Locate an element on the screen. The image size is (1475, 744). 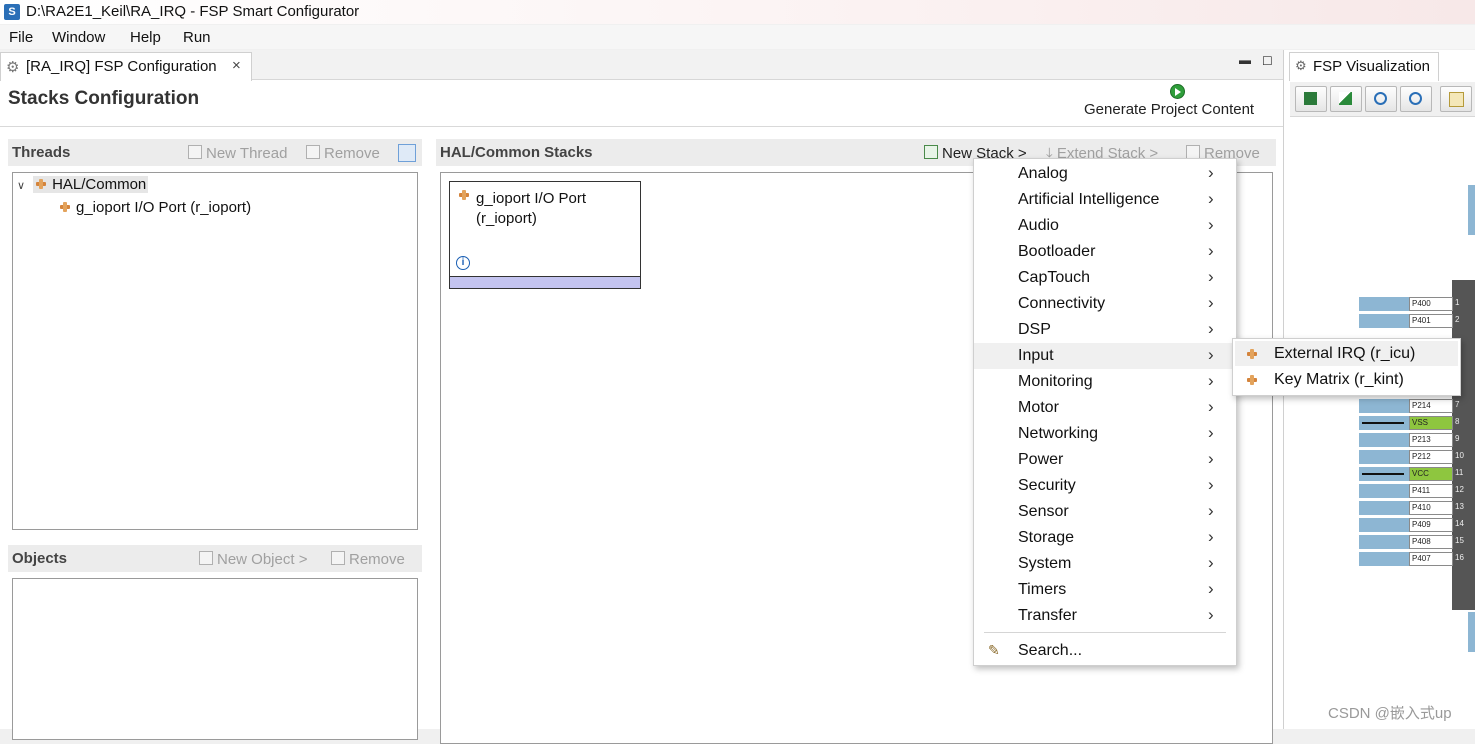
pin-name: P401 is located at coordinates (1431, 321).